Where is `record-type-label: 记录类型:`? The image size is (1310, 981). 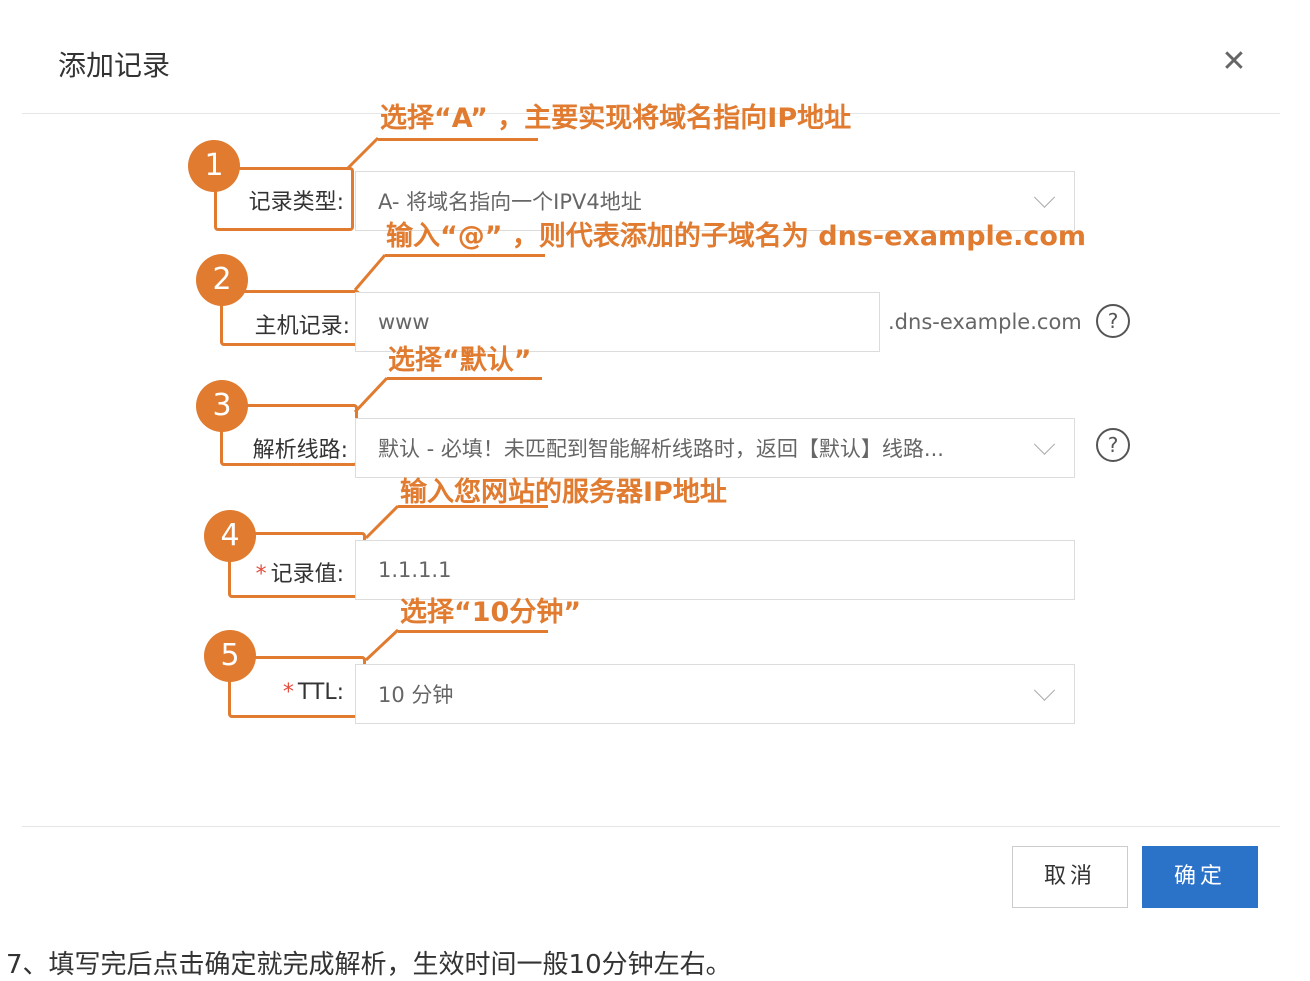
record-type-label: 记录类型: is located at coordinates (296, 202).